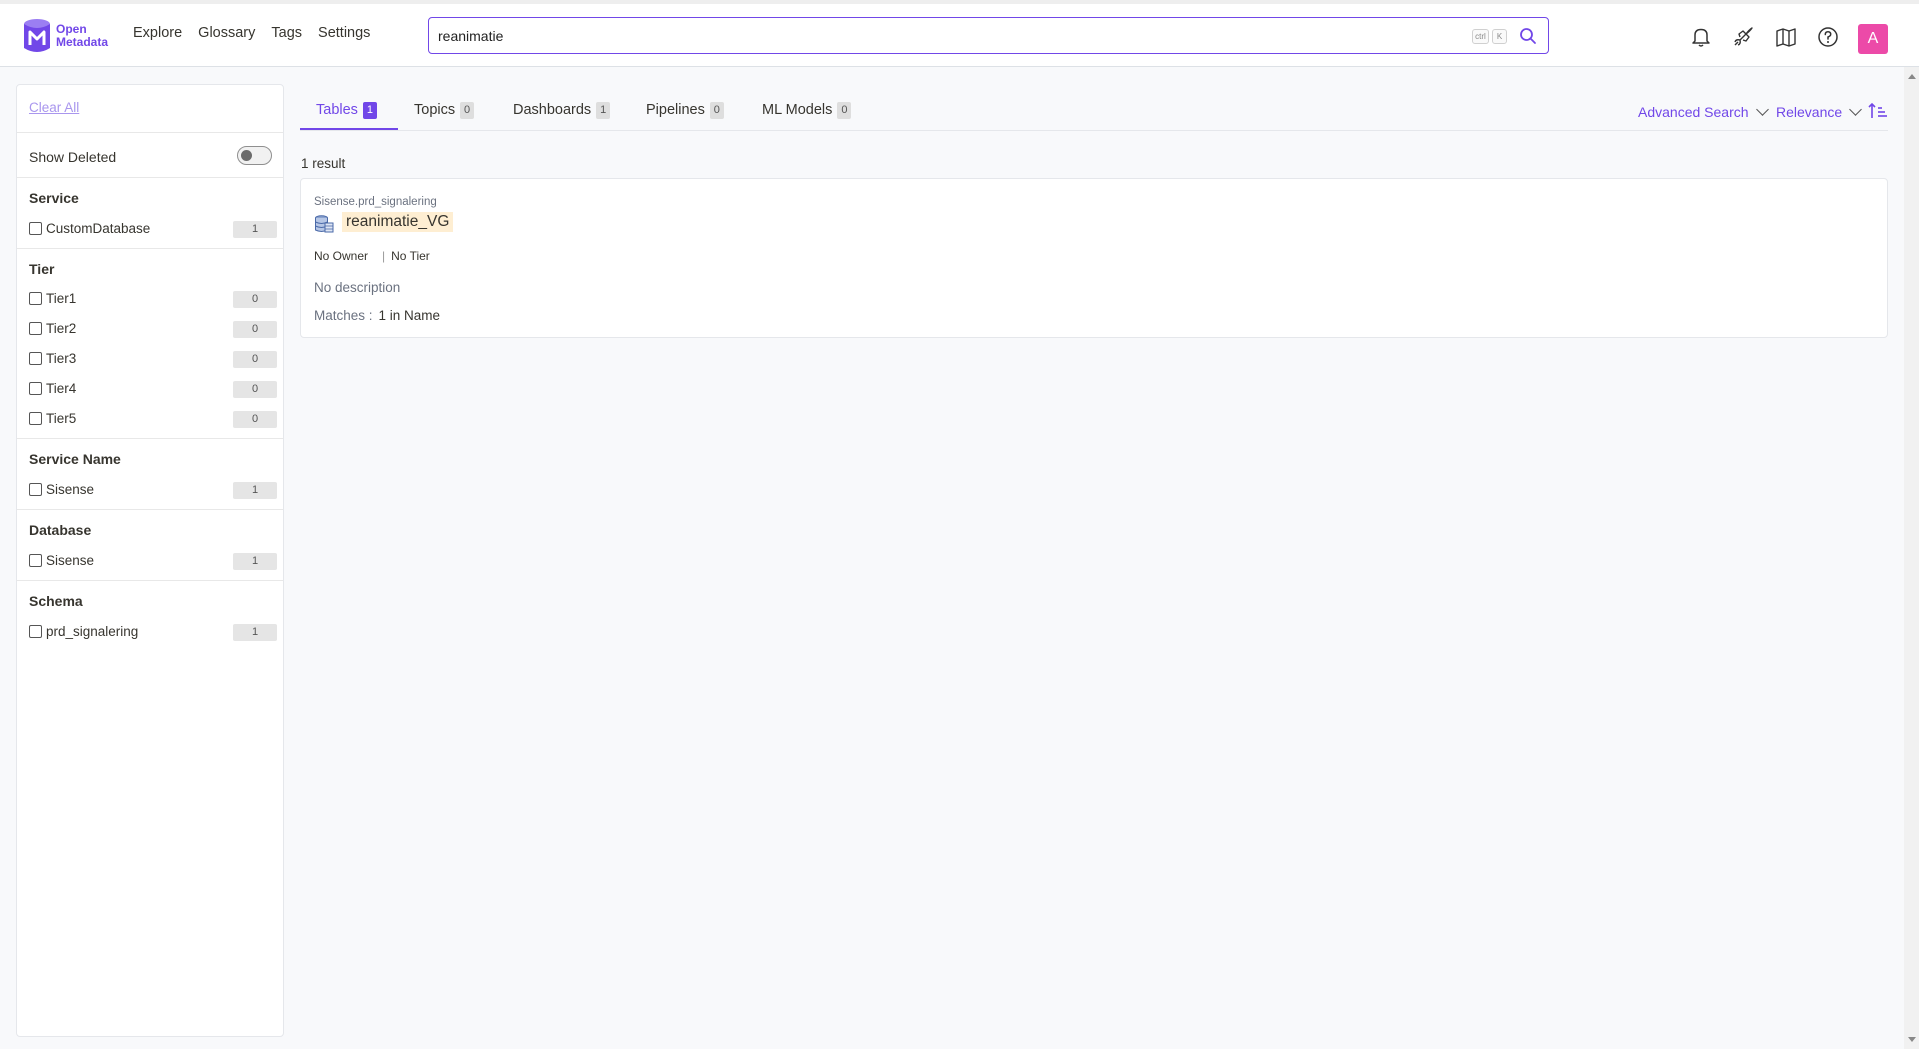  What do you see at coordinates (337, 110) in the screenshot?
I see `tab-label: Tables` at bounding box center [337, 110].